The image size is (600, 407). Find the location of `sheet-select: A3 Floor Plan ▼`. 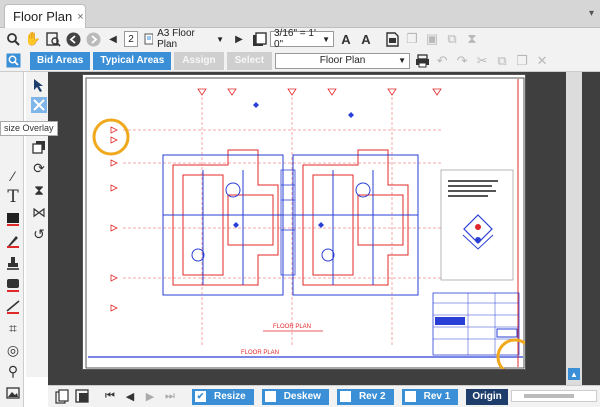

sheet-select: A3 Floor Plan ▼ is located at coordinates (184, 39).